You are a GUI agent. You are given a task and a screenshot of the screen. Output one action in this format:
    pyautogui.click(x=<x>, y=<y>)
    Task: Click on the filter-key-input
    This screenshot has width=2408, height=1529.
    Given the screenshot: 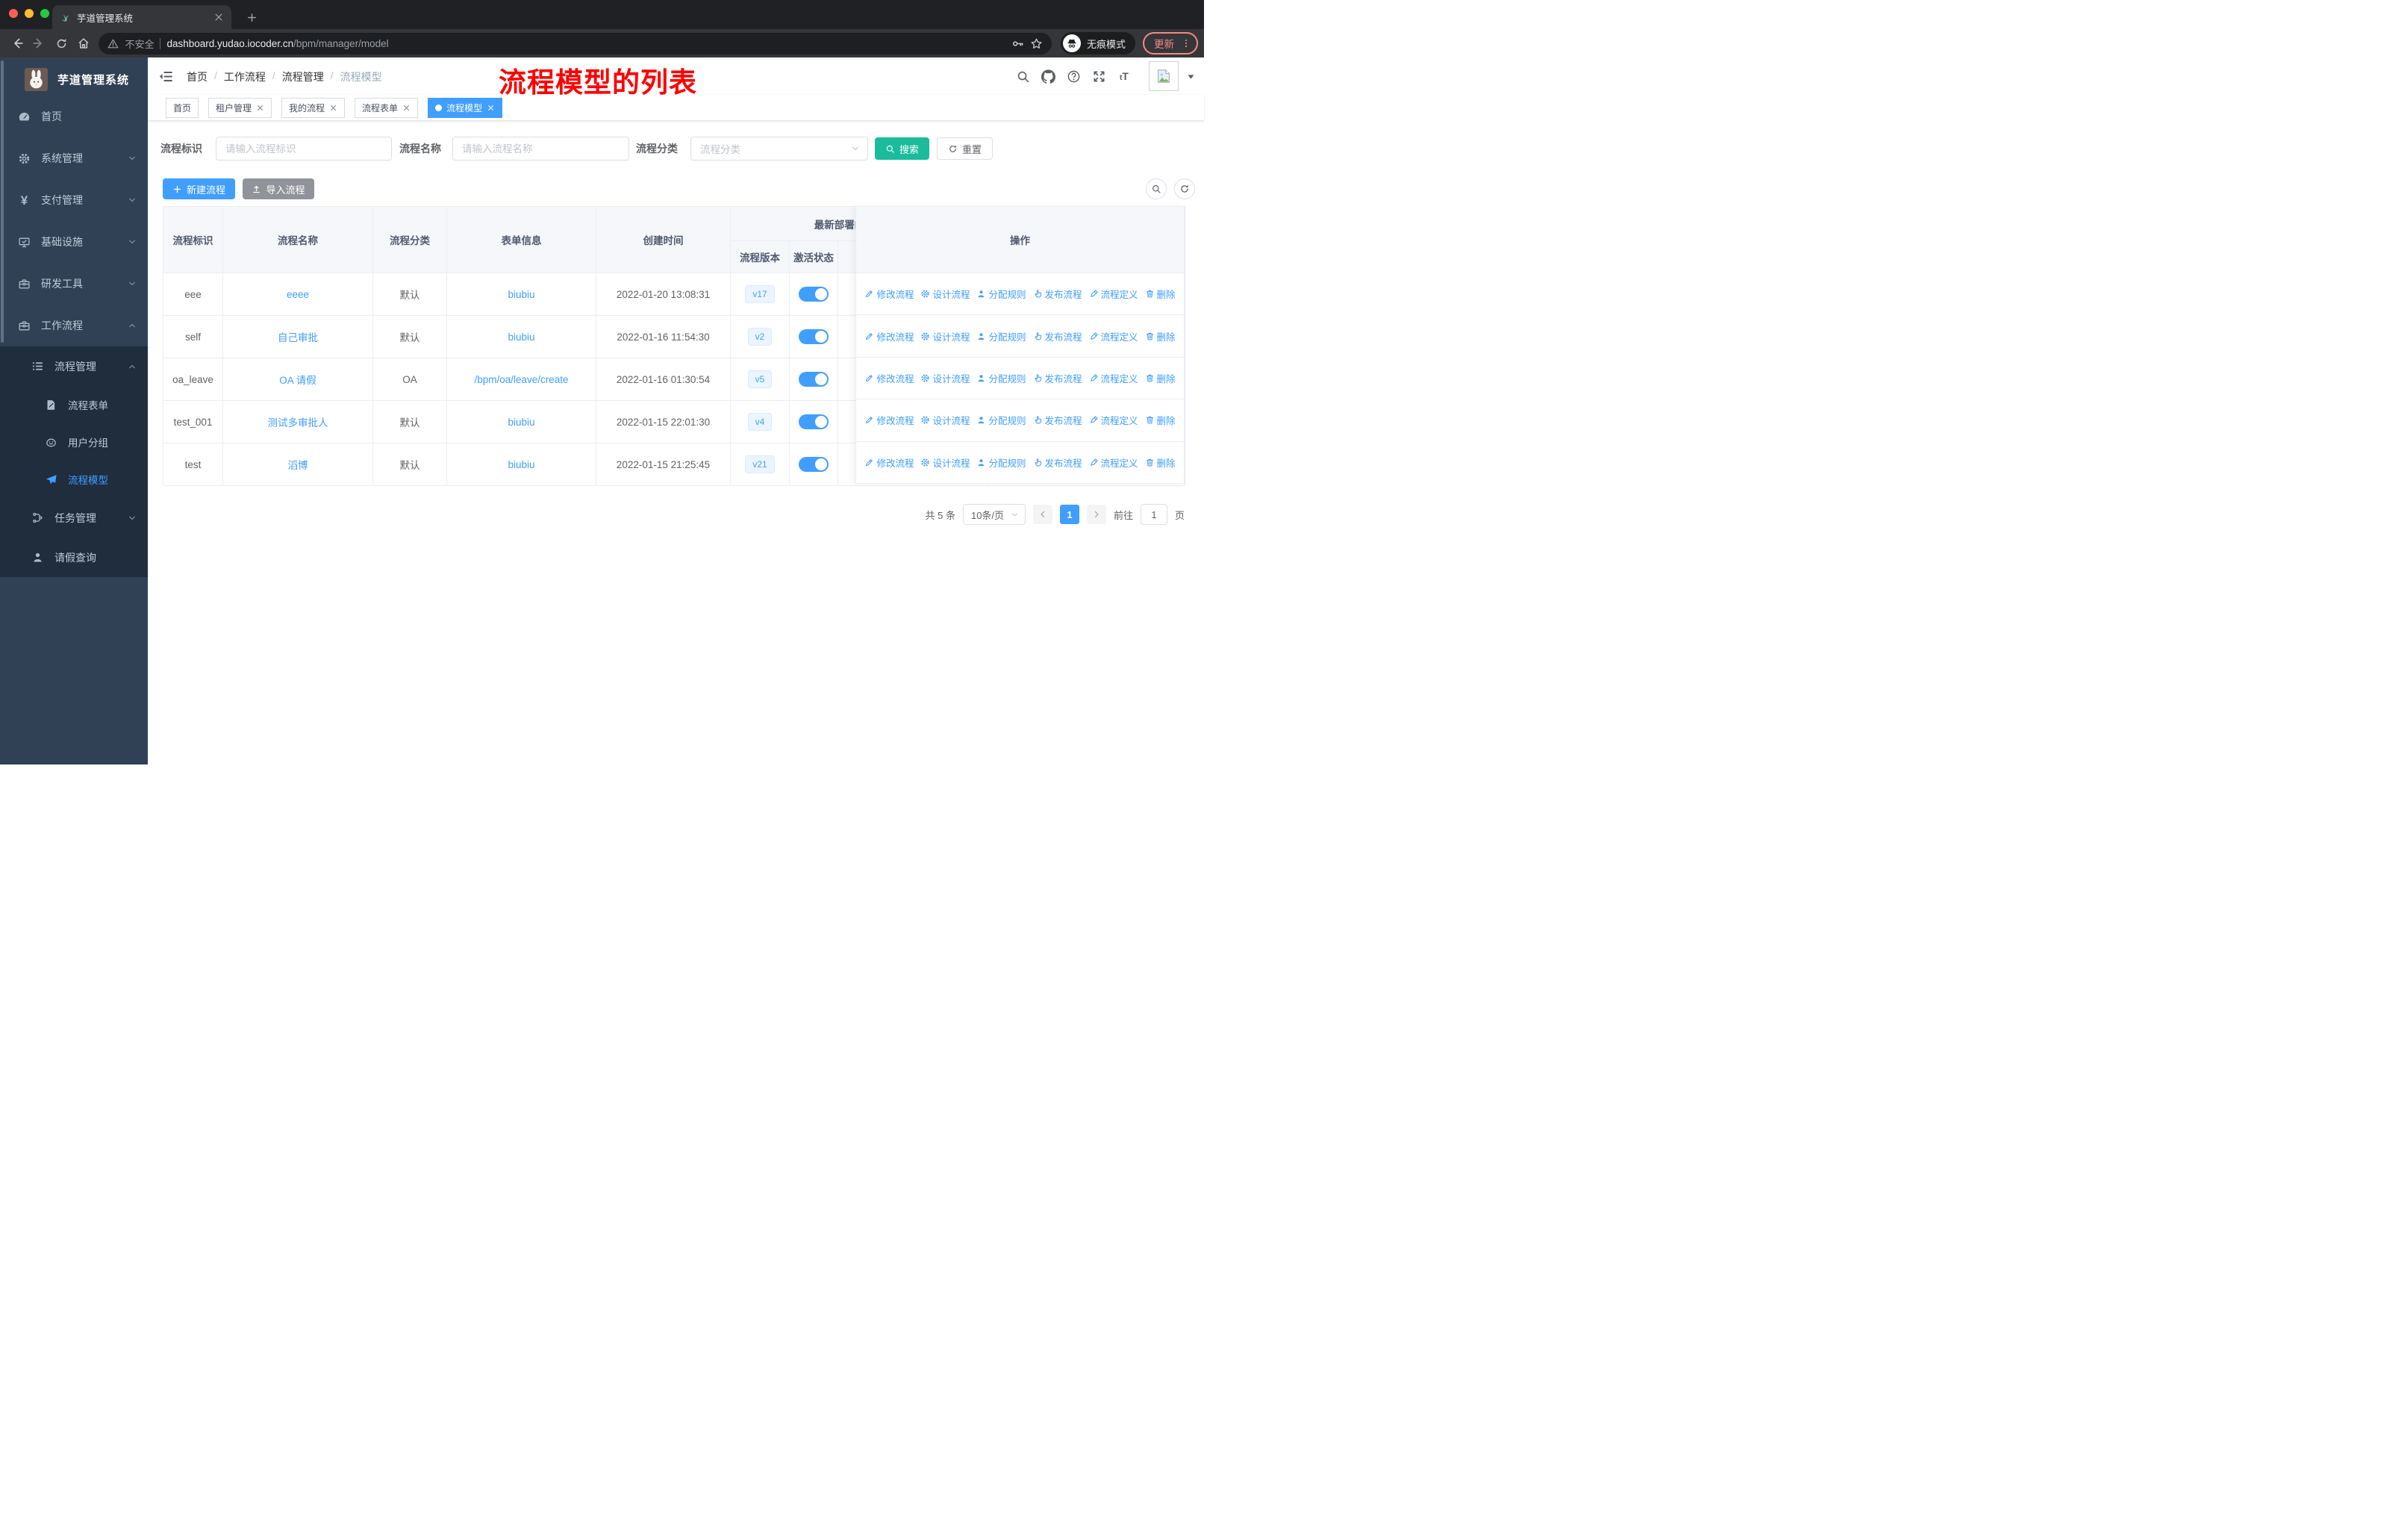 What is the action you would take?
    pyautogui.click(x=304, y=149)
    